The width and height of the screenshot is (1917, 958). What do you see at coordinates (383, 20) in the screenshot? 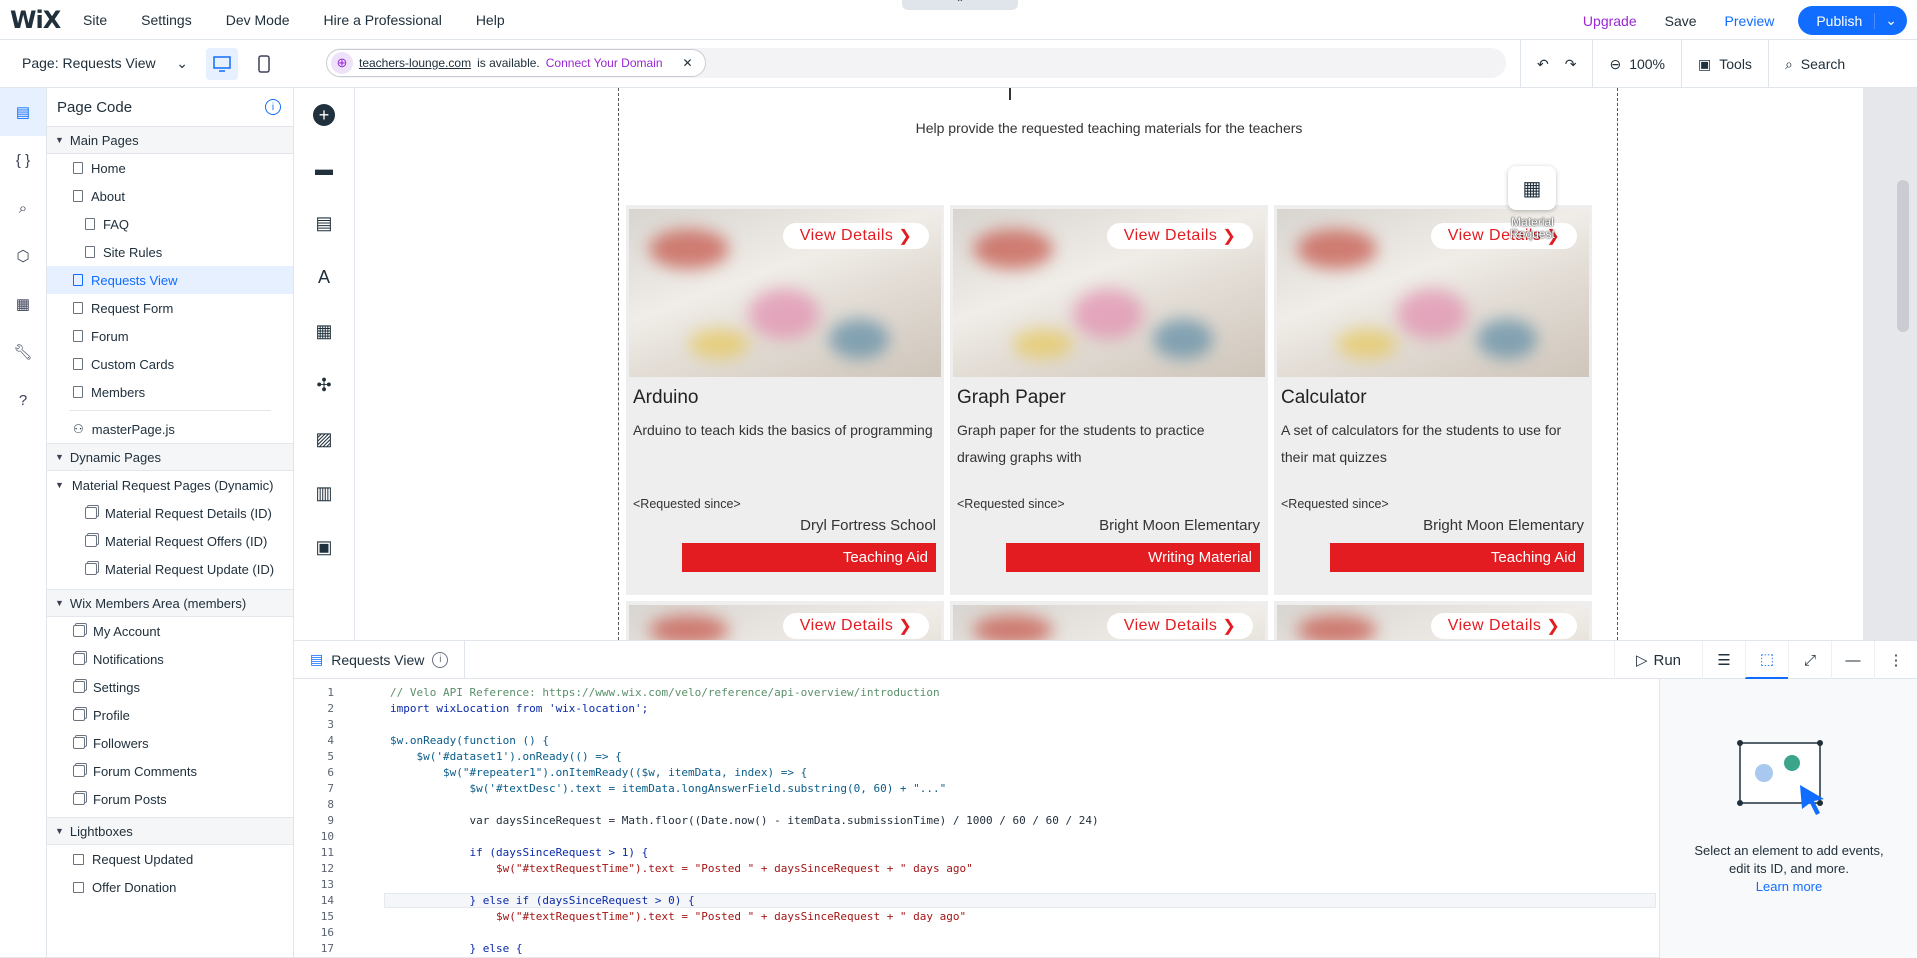
I see `menu-hire-professional: Hire a Professional` at bounding box center [383, 20].